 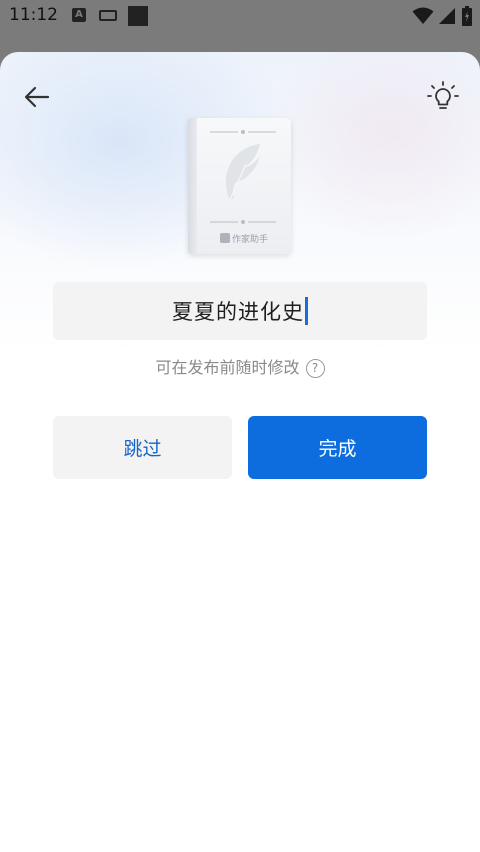 I want to click on cover-brand: 作家助手, so click(x=244, y=238).